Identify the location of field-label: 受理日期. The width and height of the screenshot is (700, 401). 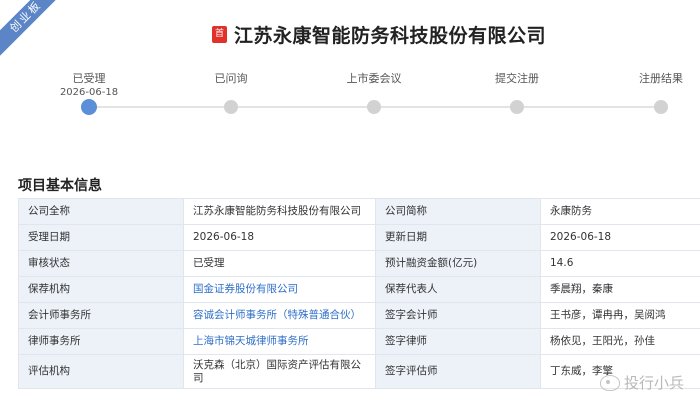
(101, 237).